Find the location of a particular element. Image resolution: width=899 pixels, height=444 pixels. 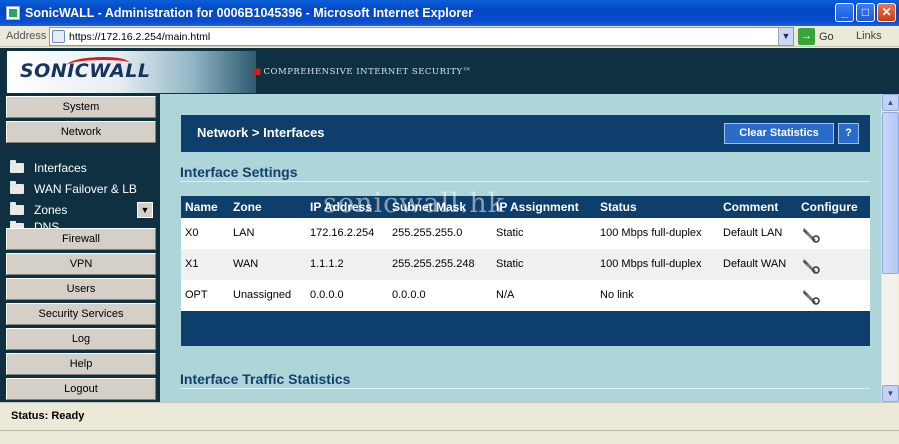

cell-mask: 255.255.255.0 is located at coordinates (427, 233).